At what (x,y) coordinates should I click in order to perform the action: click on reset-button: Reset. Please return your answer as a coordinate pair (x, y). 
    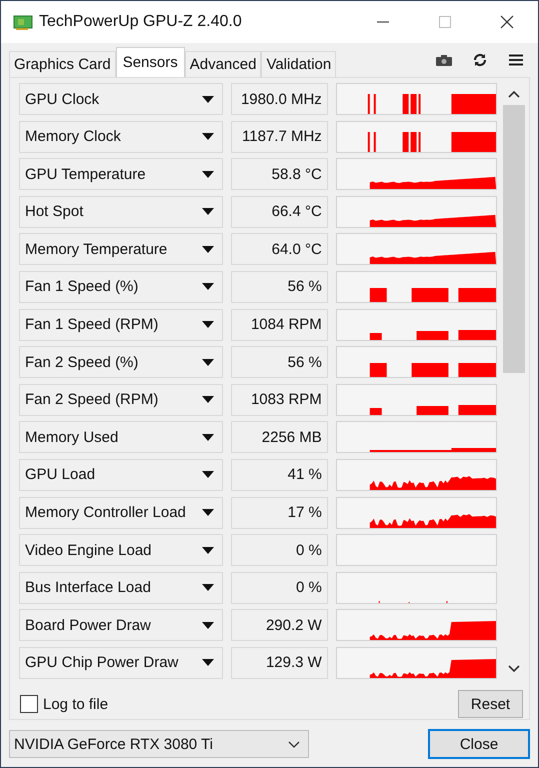
    Looking at the image, I should click on (490, 704).